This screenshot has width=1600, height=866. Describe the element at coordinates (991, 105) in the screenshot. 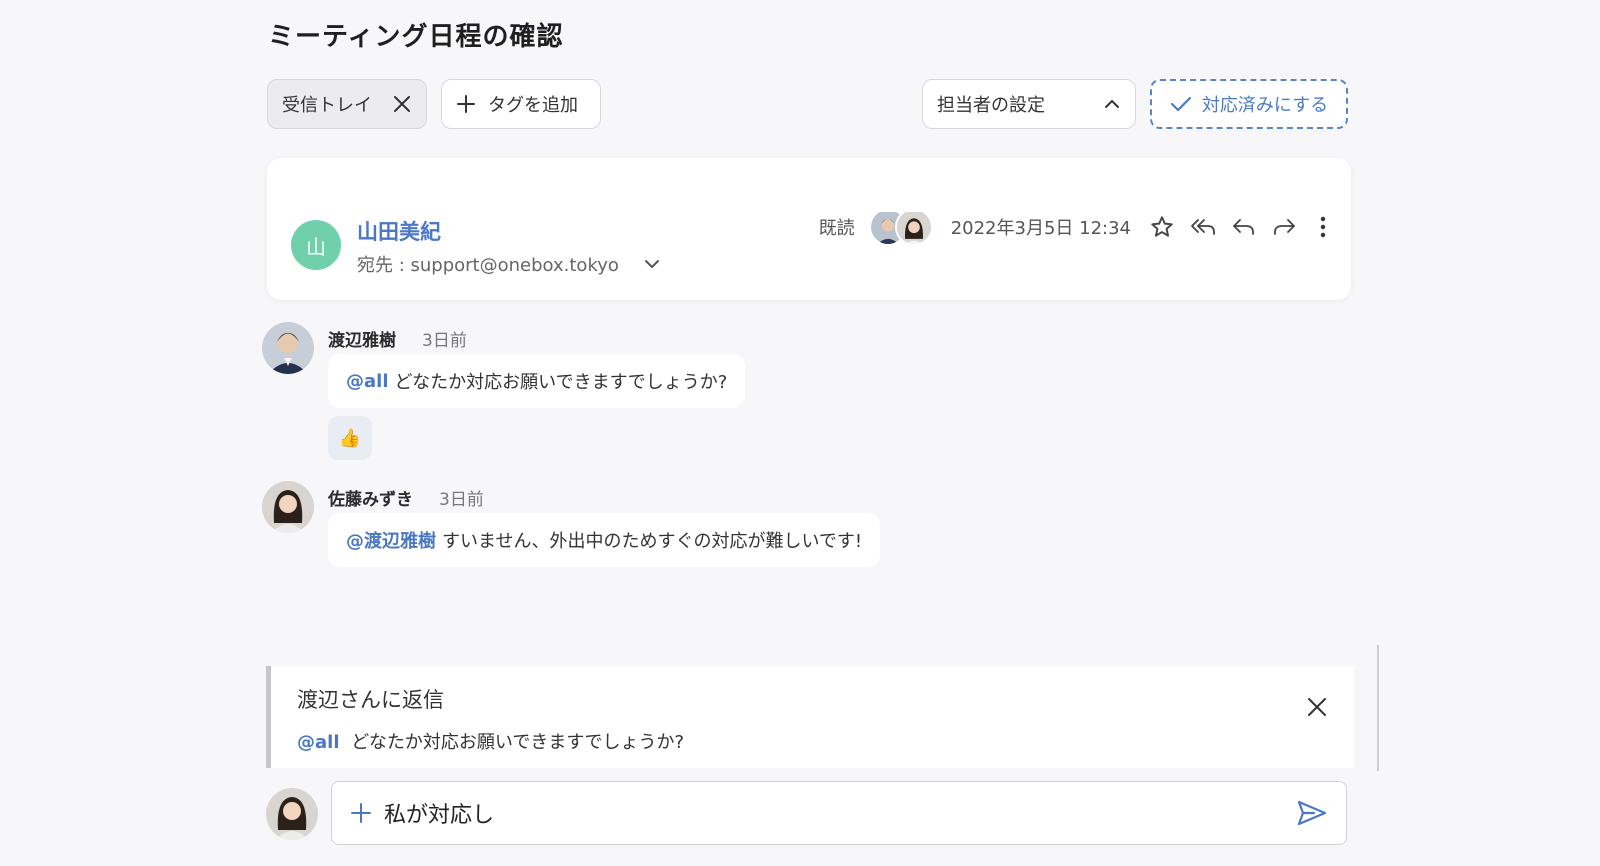

I see `assignee-label: 担当者の設定` at that location.